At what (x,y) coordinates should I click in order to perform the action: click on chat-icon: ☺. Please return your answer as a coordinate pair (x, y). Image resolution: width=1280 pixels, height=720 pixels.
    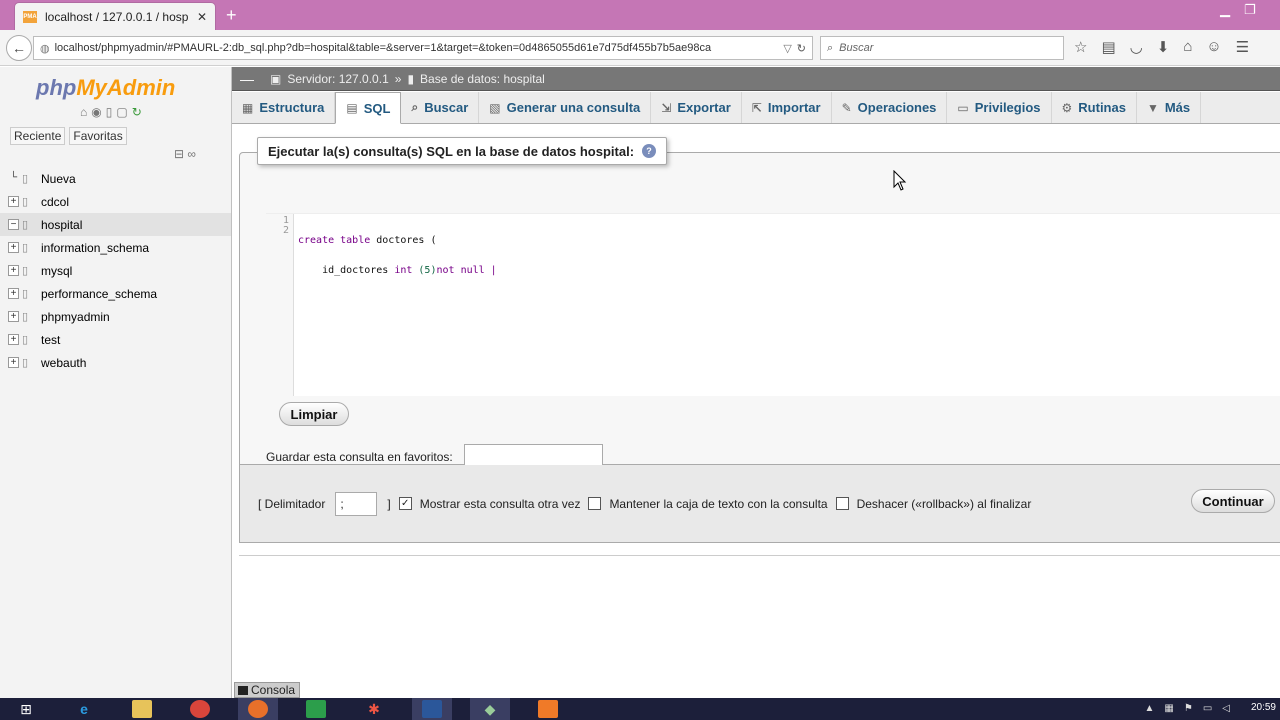
    Looking at the image, I should click on (1213, 47).